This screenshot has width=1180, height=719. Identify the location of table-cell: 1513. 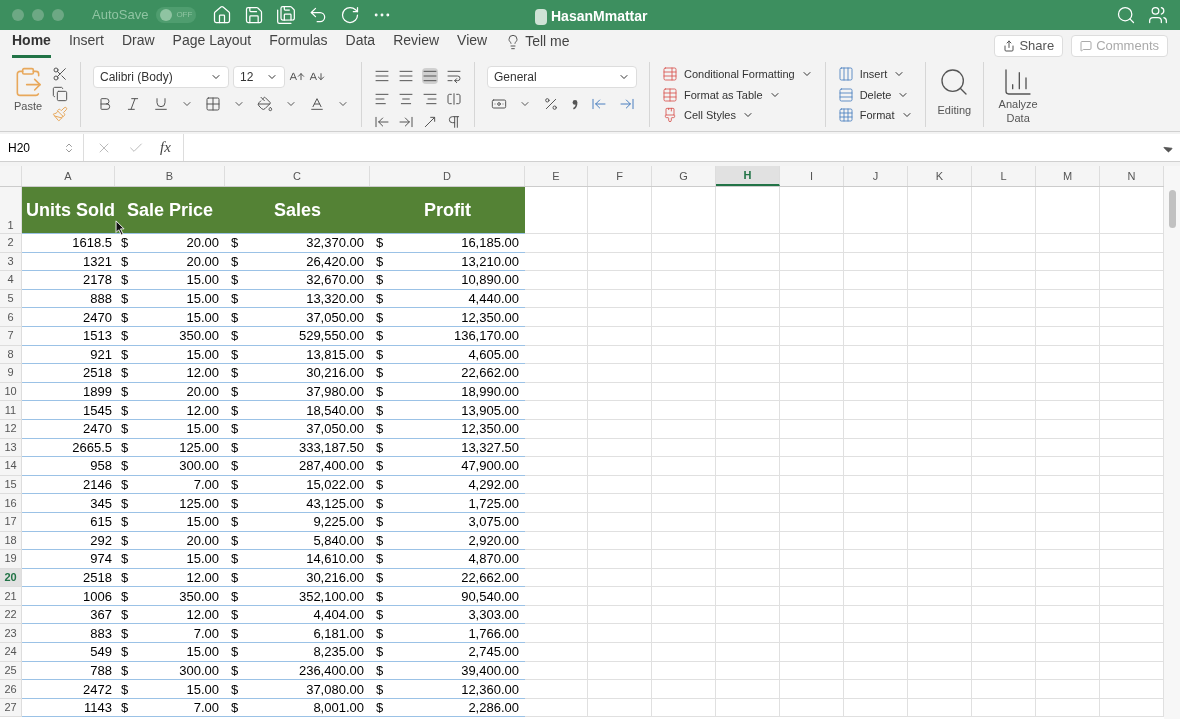
(68, 336).